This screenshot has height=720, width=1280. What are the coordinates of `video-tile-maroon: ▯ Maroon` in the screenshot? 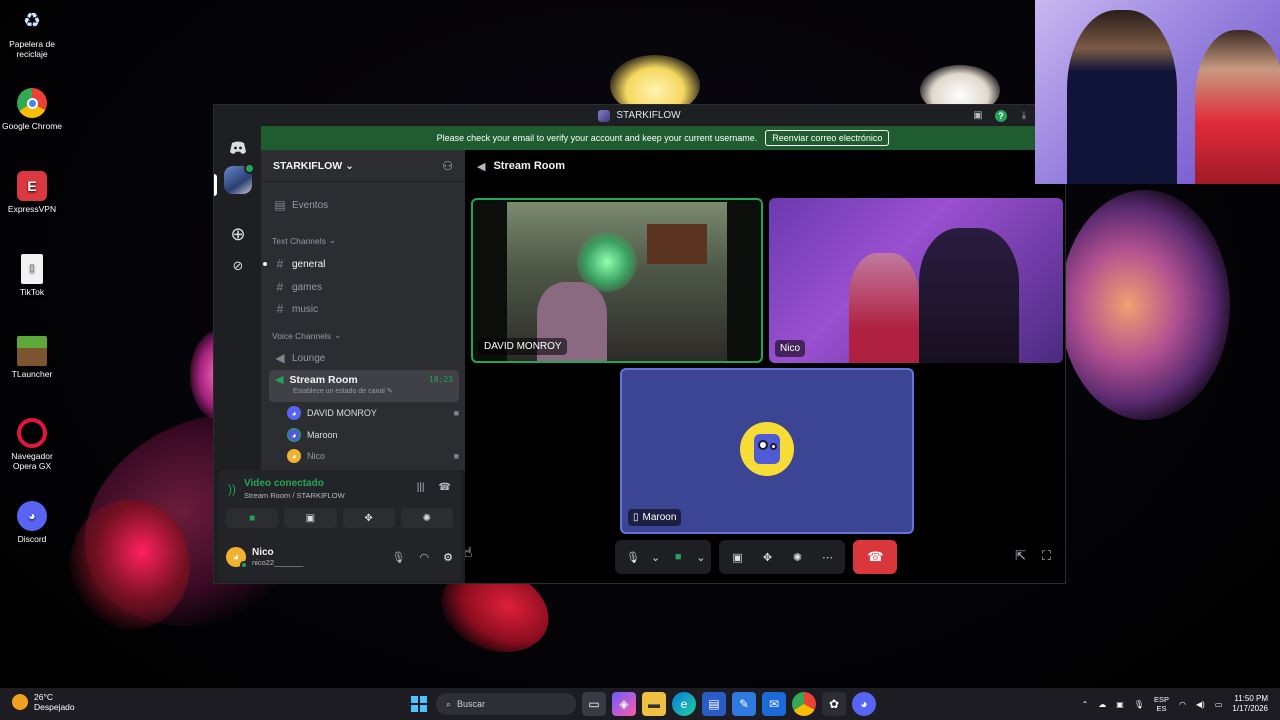 It's located at (767, 451).